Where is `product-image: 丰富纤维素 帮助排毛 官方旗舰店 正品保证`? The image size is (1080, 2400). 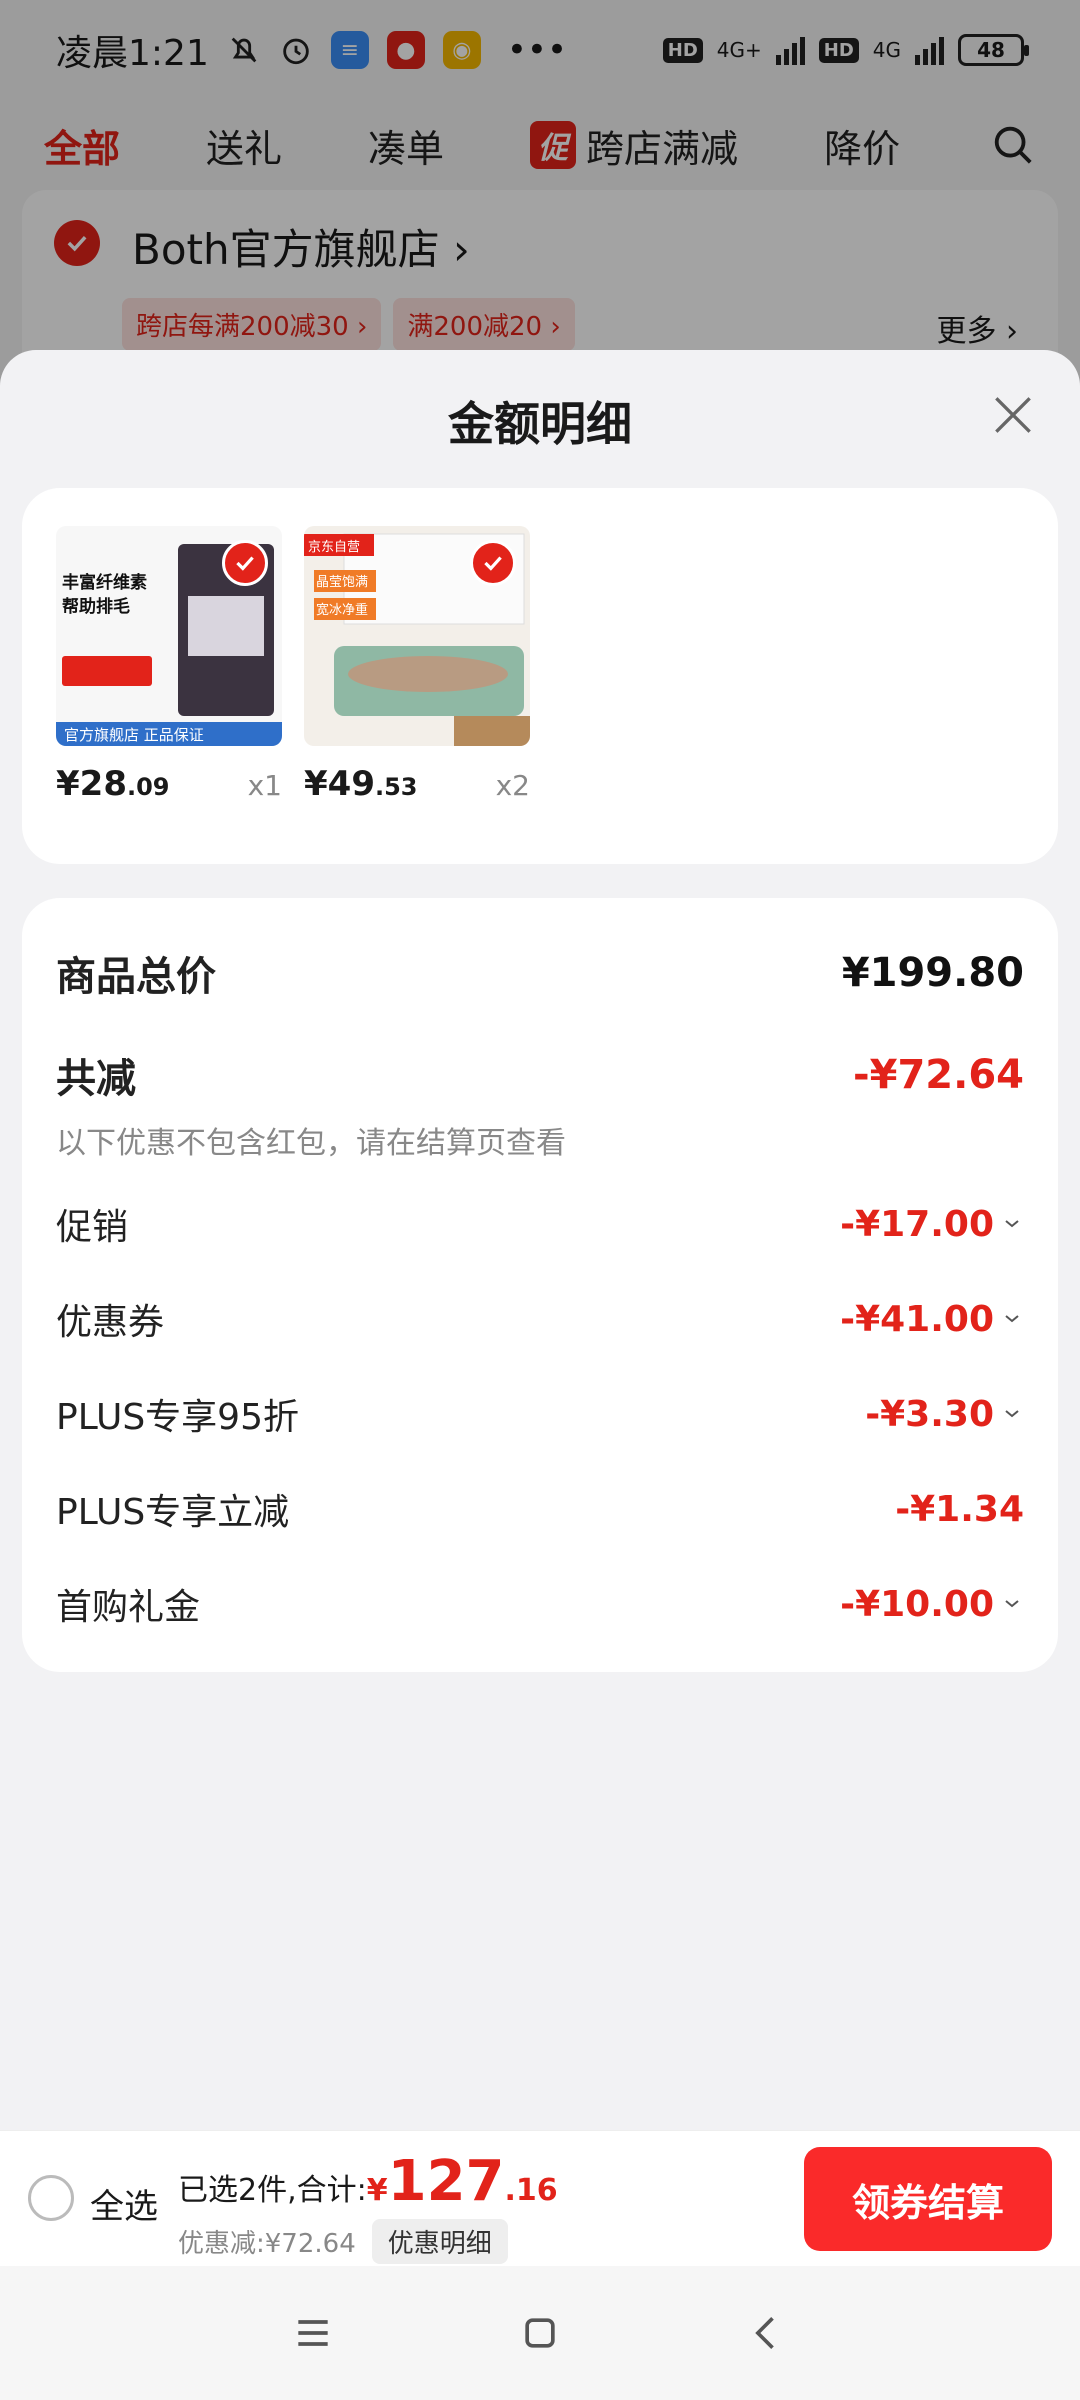
product-image: 丰富纤维素 帮助排毛 官方旗舰店 正品保证 is located at coordinates (169, 636).